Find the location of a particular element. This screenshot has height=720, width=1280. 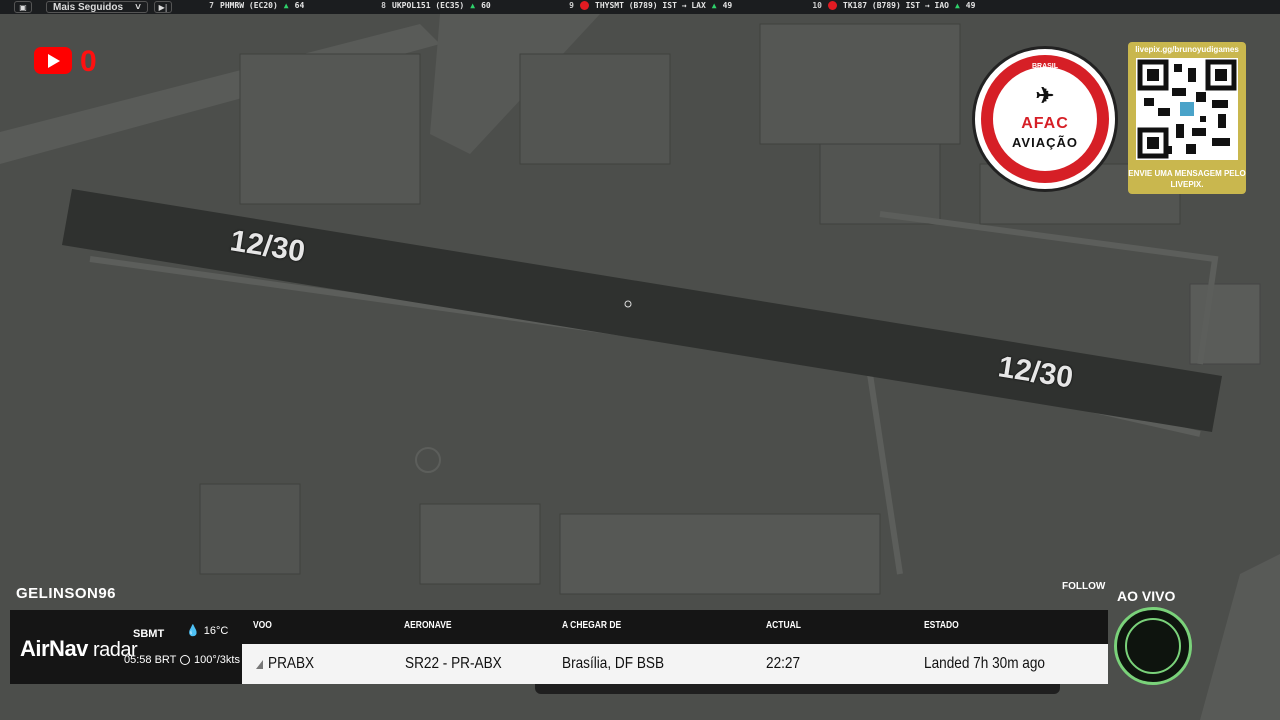

youtube-count: 0 is located at coordinates (88, 61).